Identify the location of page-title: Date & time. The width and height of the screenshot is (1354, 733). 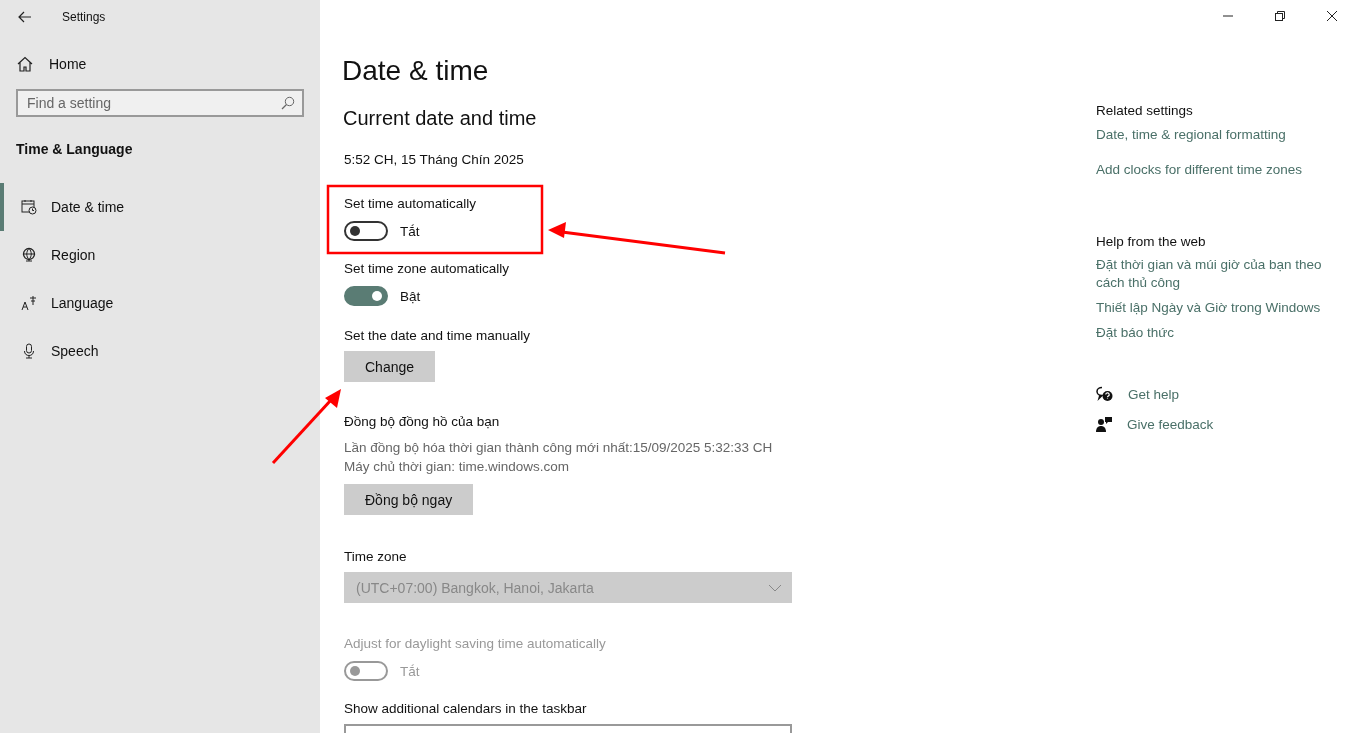
(415, 71).